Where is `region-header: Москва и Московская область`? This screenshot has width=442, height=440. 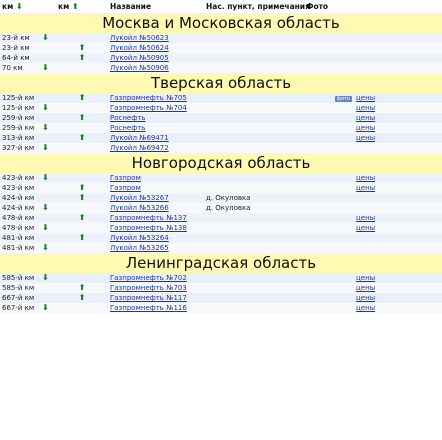 region-header: Москва и Московская область is located at coordinates (221, 23).